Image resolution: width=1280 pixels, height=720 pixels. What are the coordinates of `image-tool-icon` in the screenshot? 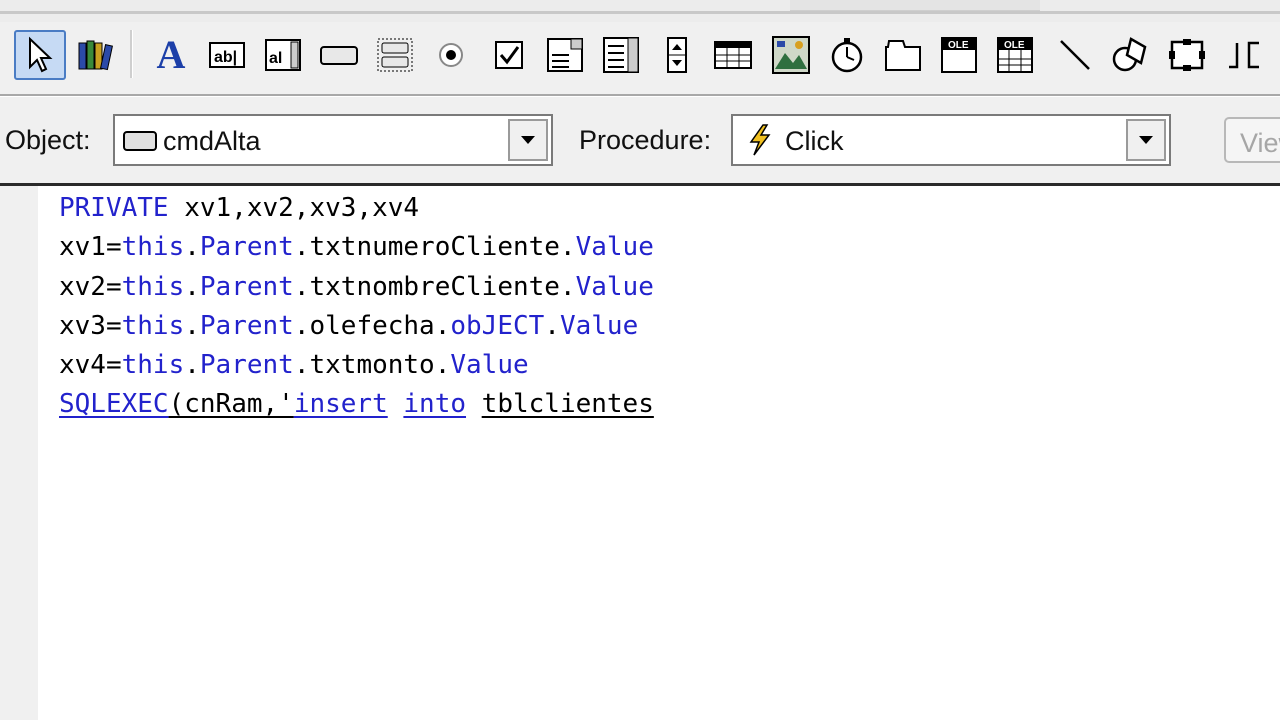 It's located at (791, 55).